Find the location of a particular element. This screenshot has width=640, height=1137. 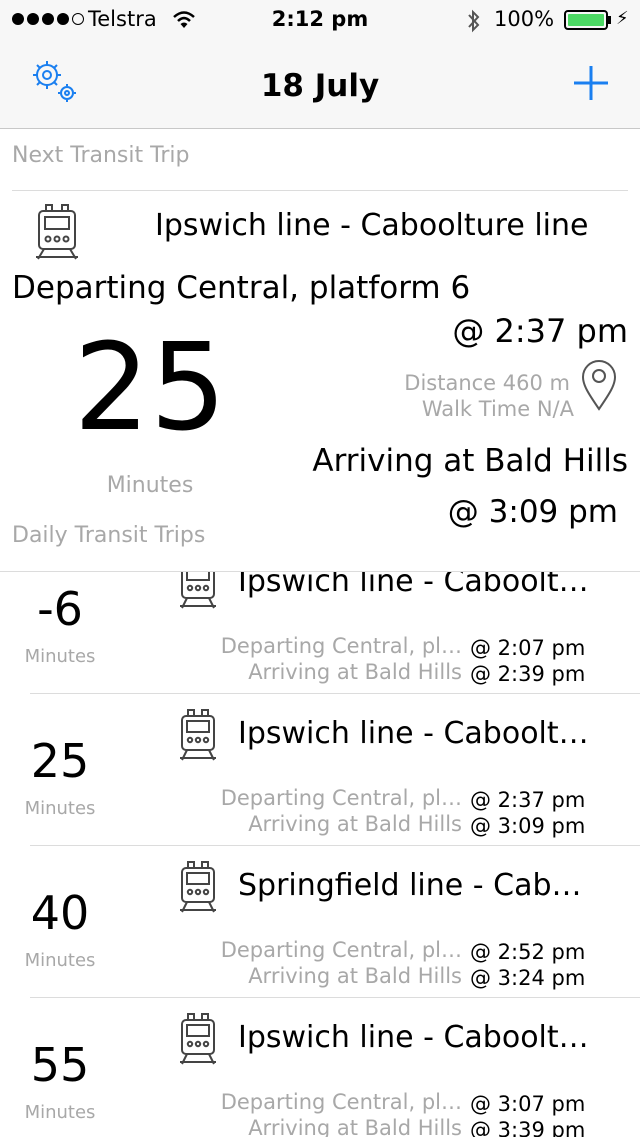

distance-label: Distance 460 m is located at coordinates (487, 383).